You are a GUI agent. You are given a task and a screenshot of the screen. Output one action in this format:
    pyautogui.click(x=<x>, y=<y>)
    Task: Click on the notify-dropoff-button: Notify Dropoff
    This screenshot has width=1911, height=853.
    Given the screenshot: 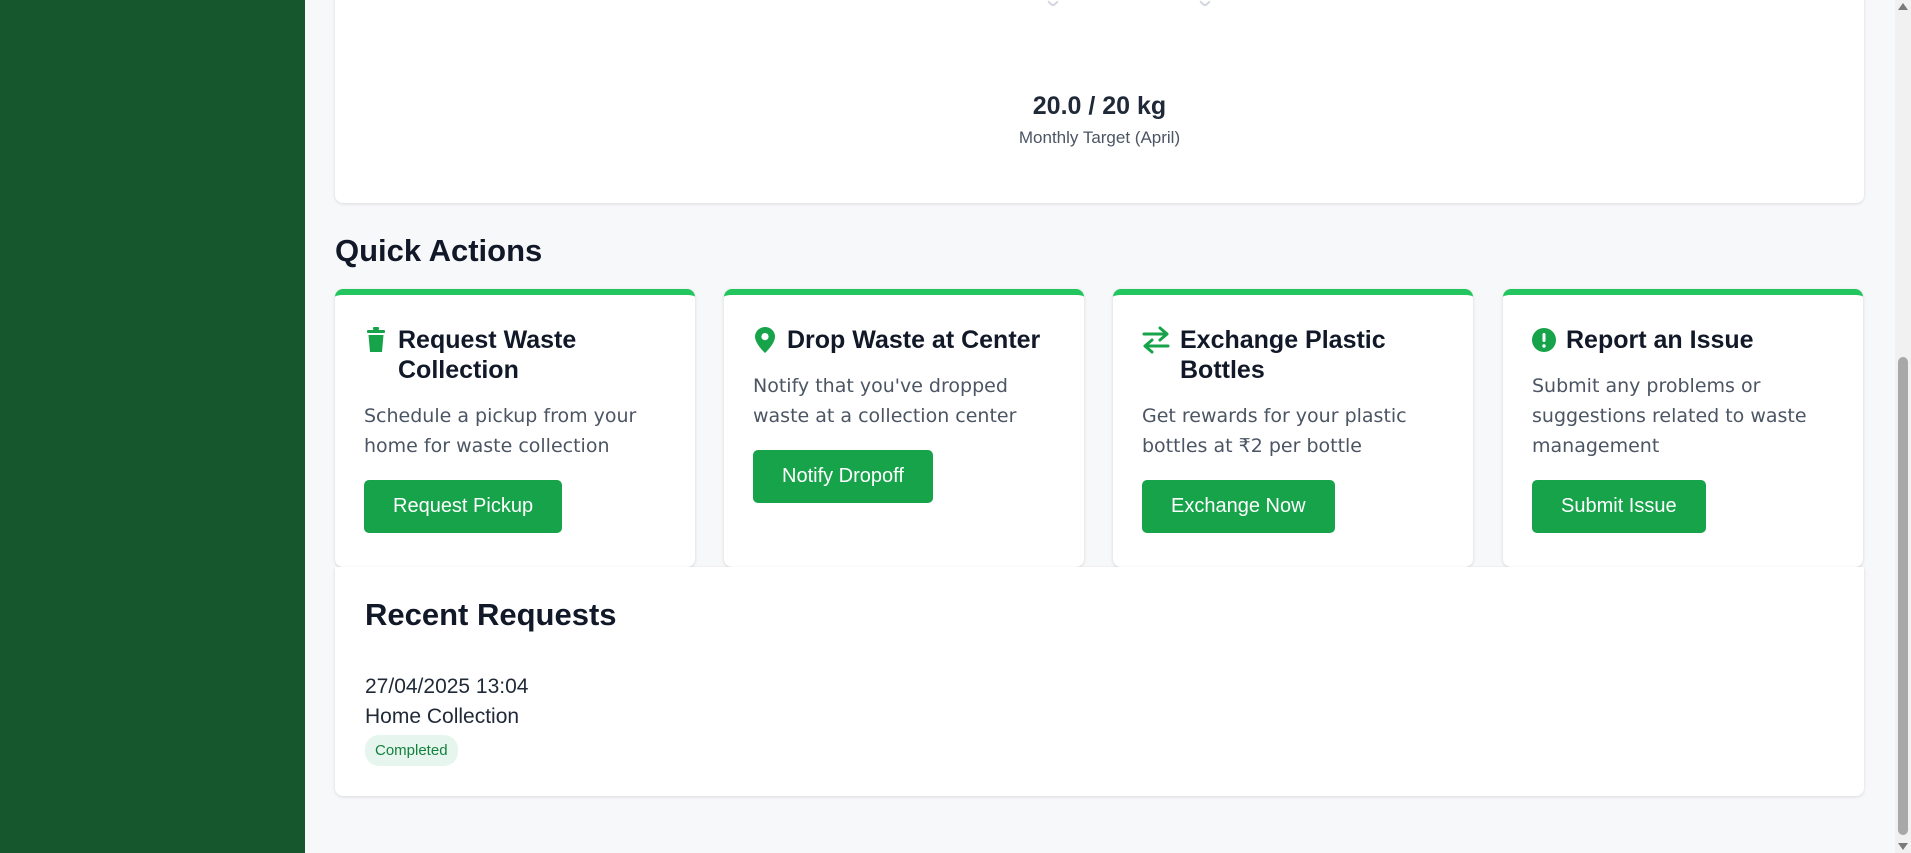 What is the action you would take?
    pyautogui.click(x=843, y=476)
    